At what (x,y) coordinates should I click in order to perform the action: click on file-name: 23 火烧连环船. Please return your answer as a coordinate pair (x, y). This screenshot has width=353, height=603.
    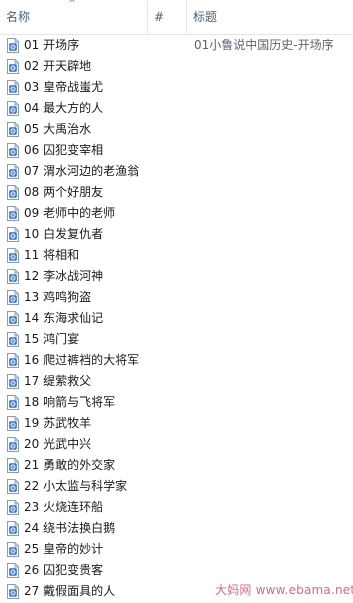
    Looking at the image, I should click on (64, 507).